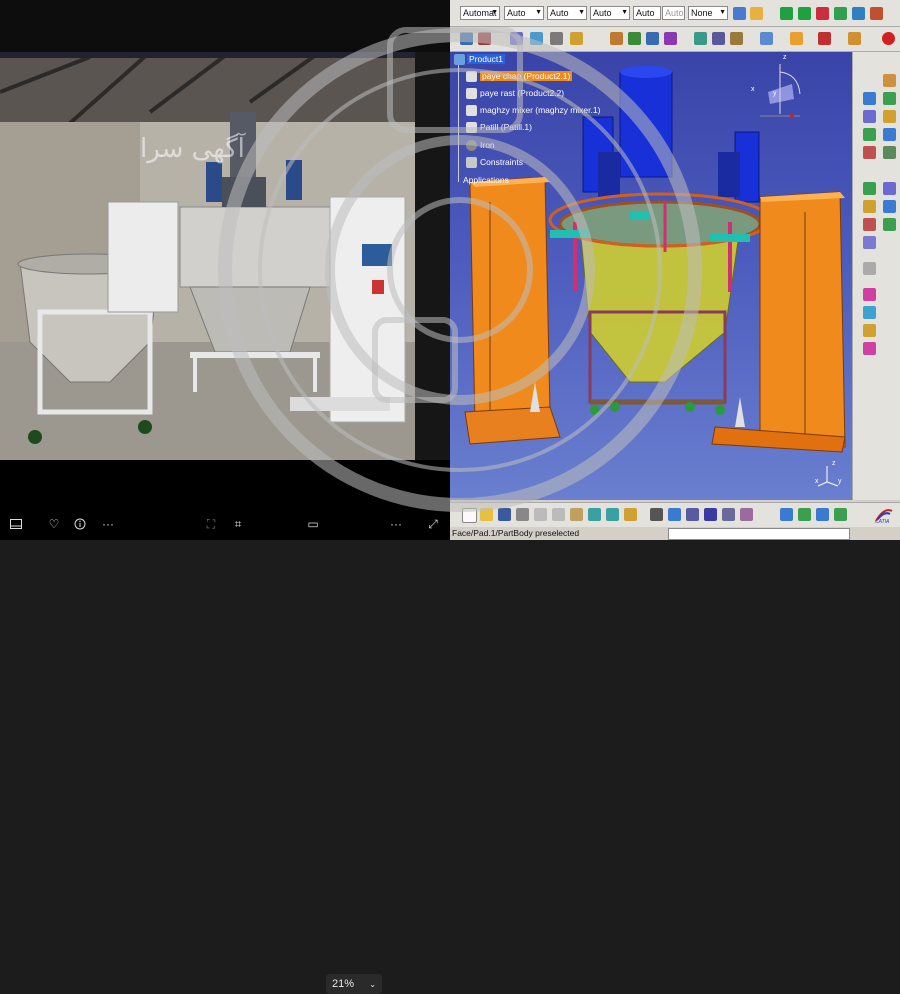 This screenshot has height=994, width=900. I want to click on zoom-out-icon, so click(858, 13).